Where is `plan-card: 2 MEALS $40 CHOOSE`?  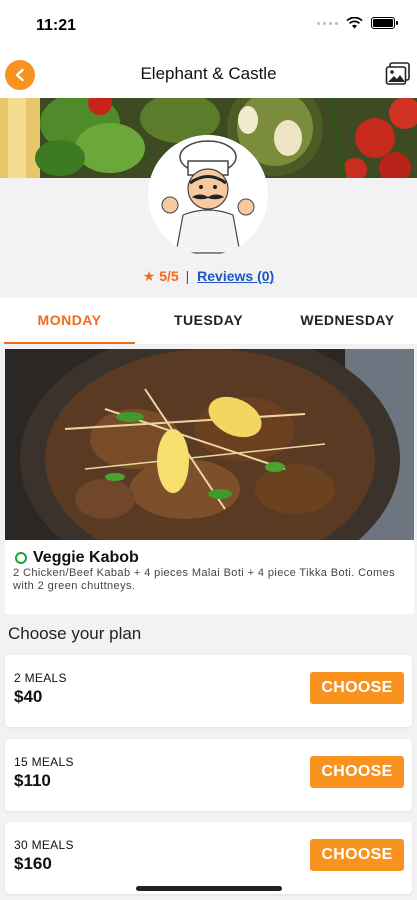
plan-card: 2 MEALS $40 CHOOSE is located at coordinates (208, 691).